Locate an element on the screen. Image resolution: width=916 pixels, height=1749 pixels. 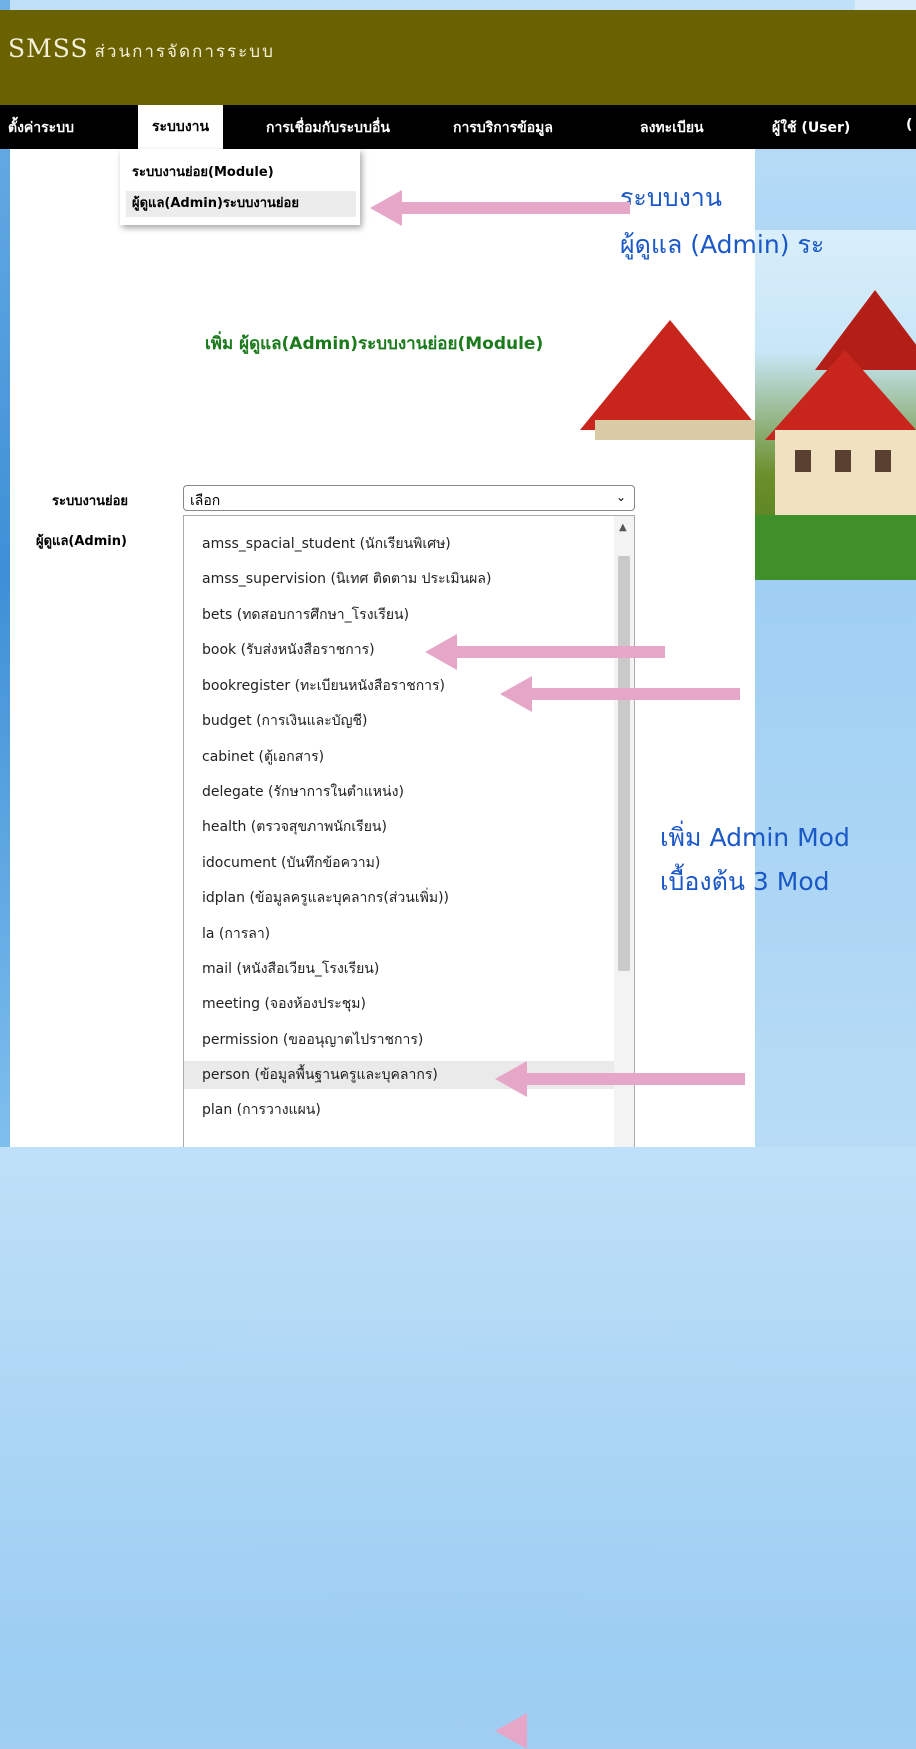
module-label: ระบบงานย่อย is located at coordinates (90, 501).